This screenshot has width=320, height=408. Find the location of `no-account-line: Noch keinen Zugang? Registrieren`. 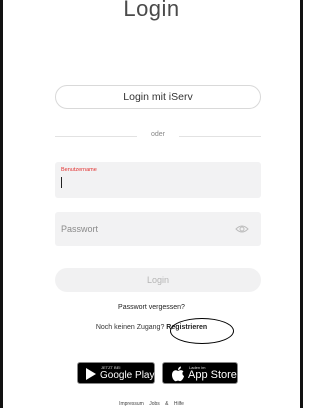

no-account-line: Noch keinen Zugang? Registrieren is located at coordinates (151, 327).